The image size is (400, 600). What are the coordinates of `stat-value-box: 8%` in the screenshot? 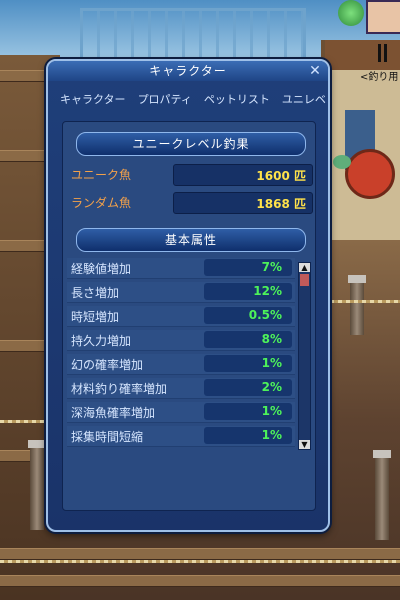 It's located at (248, 339).